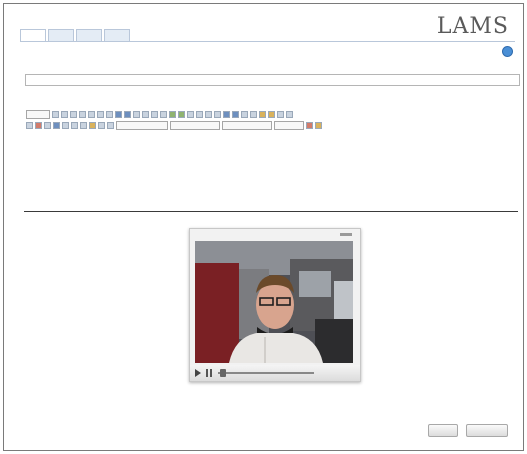 The height and width of the screenshot is (454, 527). What do you see at coordinates (244, 114) in the screenshot?
I see `outdent-icon` at bounding box center [244, 114].